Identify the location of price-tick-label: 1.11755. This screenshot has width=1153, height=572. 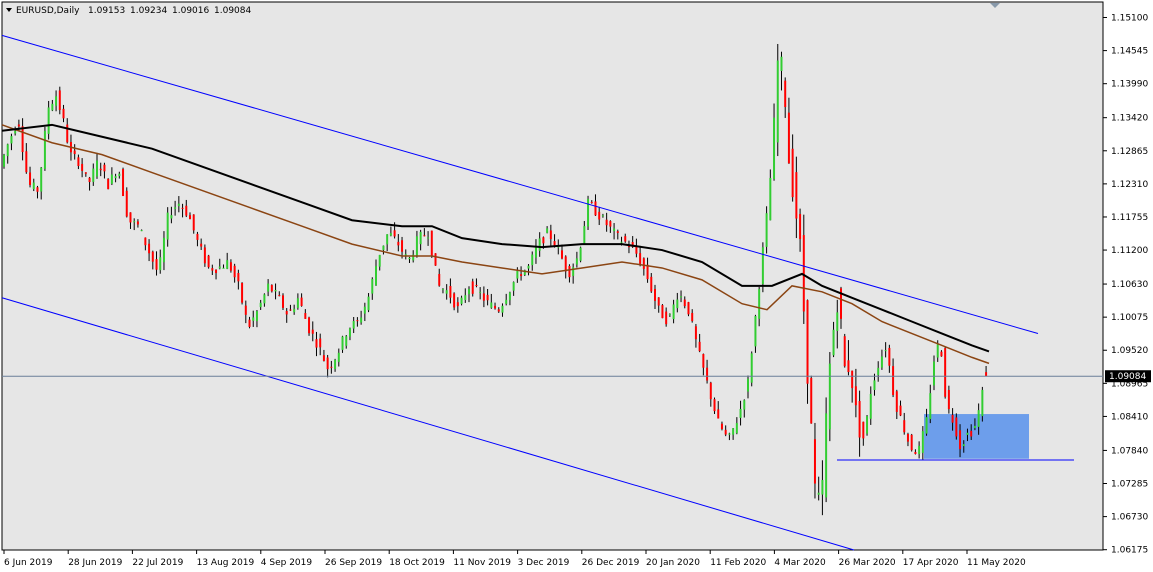
(1129, 218).